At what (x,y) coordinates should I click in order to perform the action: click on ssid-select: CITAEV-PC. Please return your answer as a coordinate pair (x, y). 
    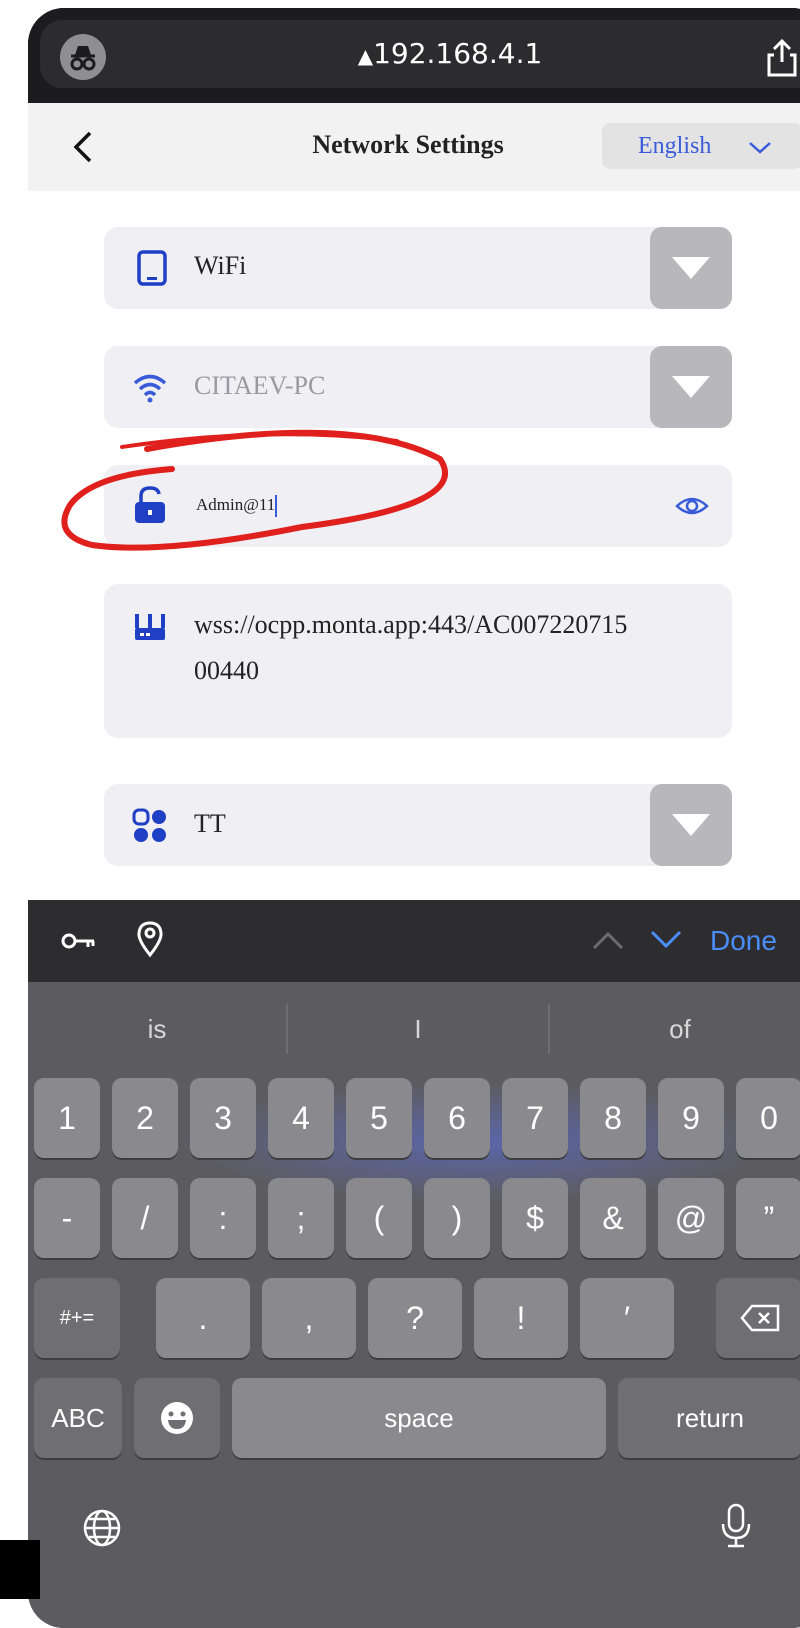
    Looking at the image, I should click on (418, 387).